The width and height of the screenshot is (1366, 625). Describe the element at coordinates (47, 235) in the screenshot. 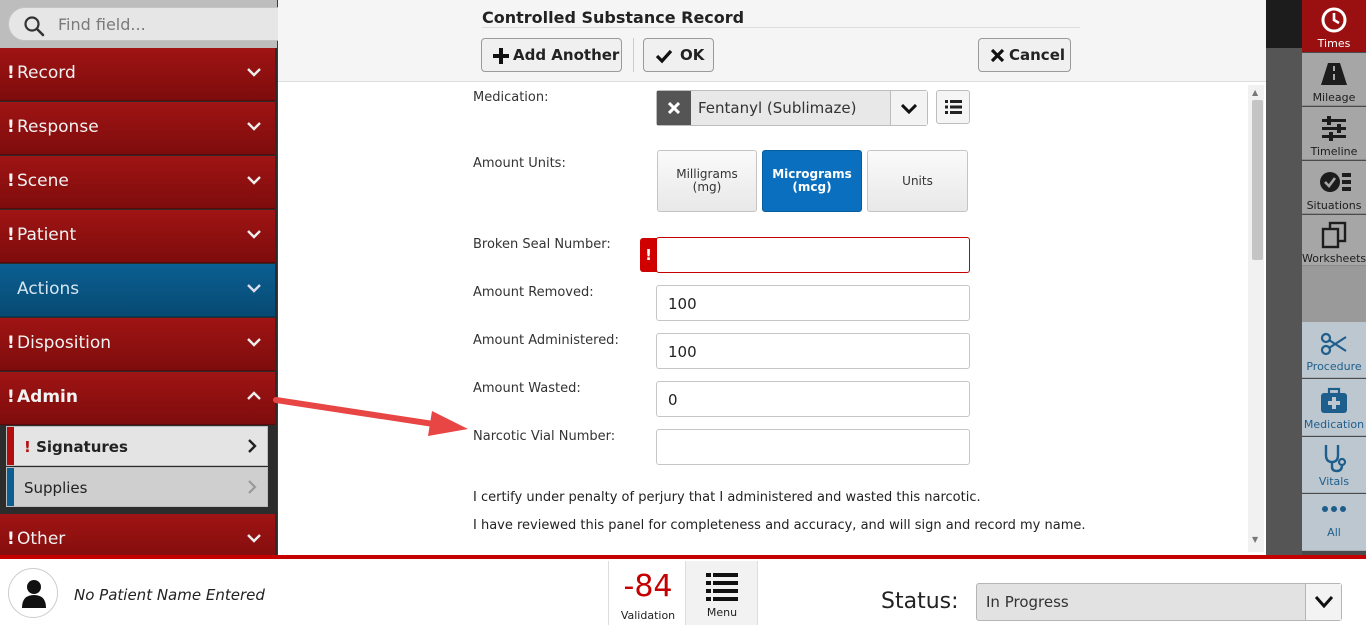

I see `nav-section-label: Patient` at that location.